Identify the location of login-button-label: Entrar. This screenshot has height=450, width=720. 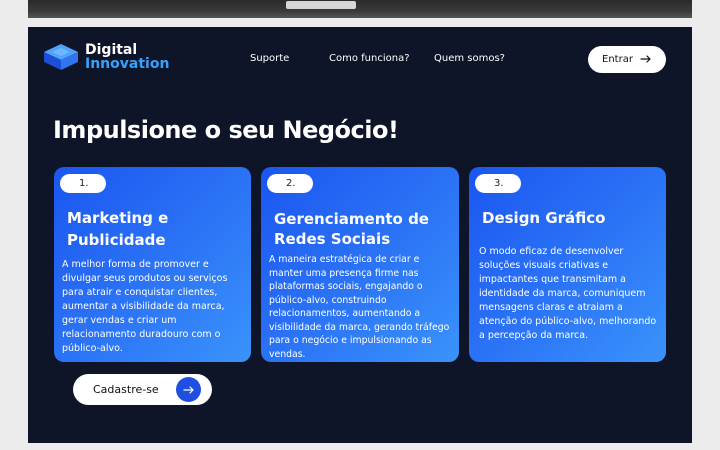
(617, 59).